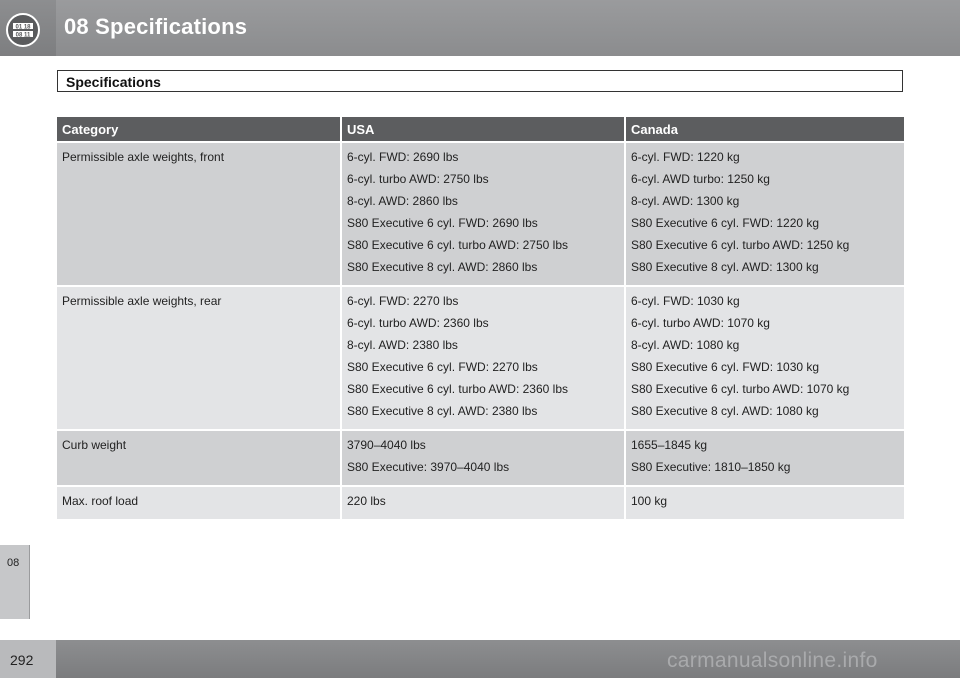 The width and height of the screenshot is (960, 678). What do you see at coordinates (22, 660) in the screenshot?
I see `page-number: 292` at bounding box center [22, 660].